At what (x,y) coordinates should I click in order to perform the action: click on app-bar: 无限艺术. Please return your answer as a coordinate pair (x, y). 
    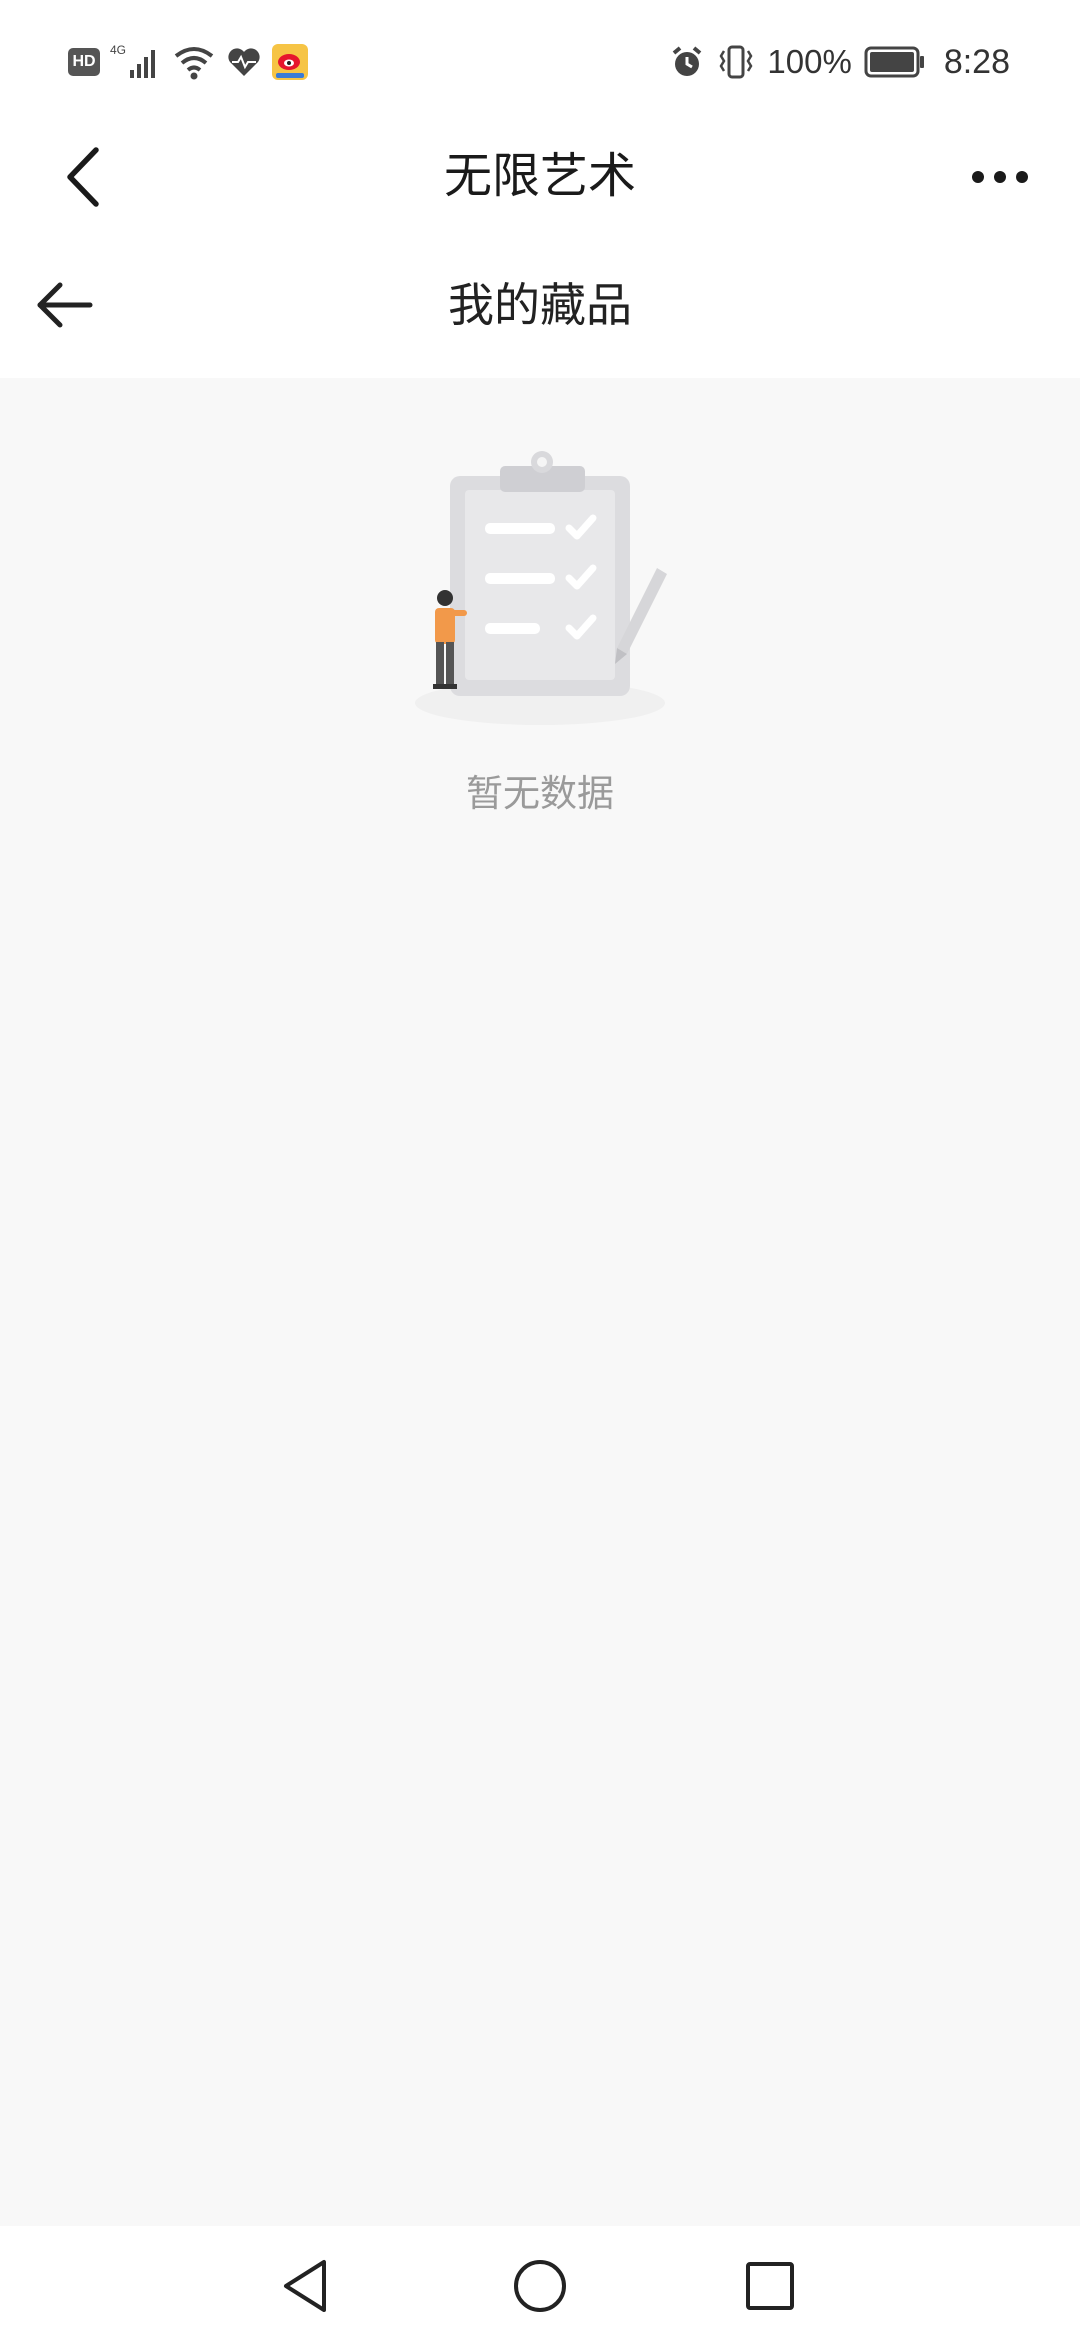
    Looking at the image, I should click on (540, 176).